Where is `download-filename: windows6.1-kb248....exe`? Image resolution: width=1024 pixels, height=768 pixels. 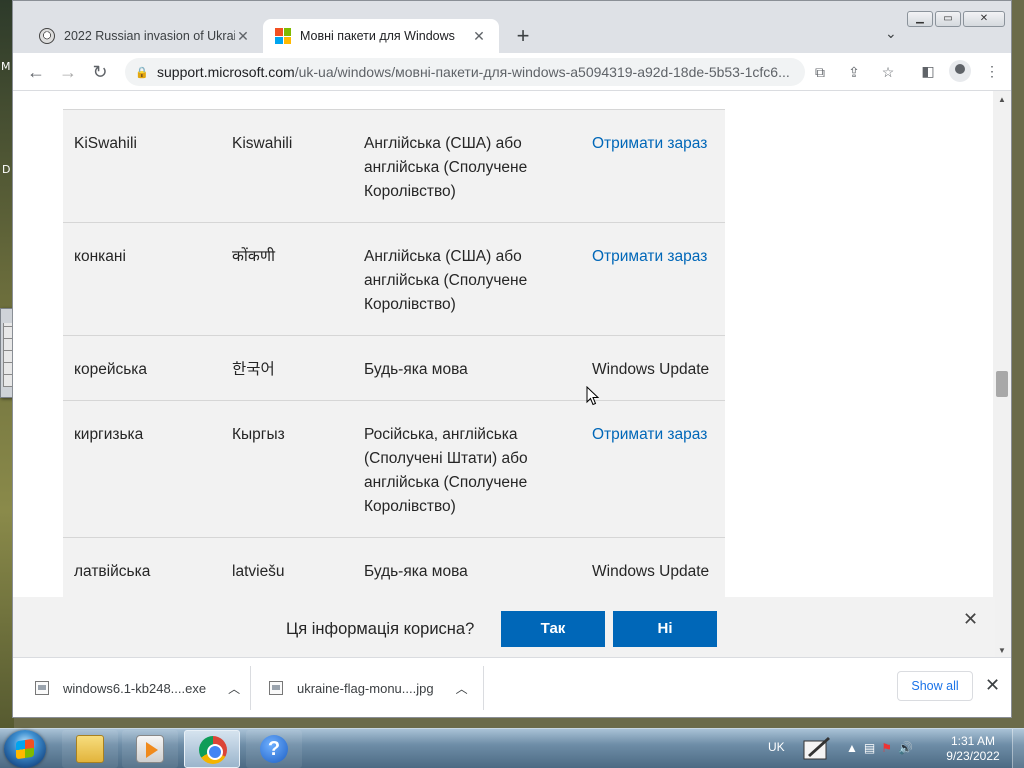
download-filename: windows6.1-kb248....exe is located at coordinates (135, 688).